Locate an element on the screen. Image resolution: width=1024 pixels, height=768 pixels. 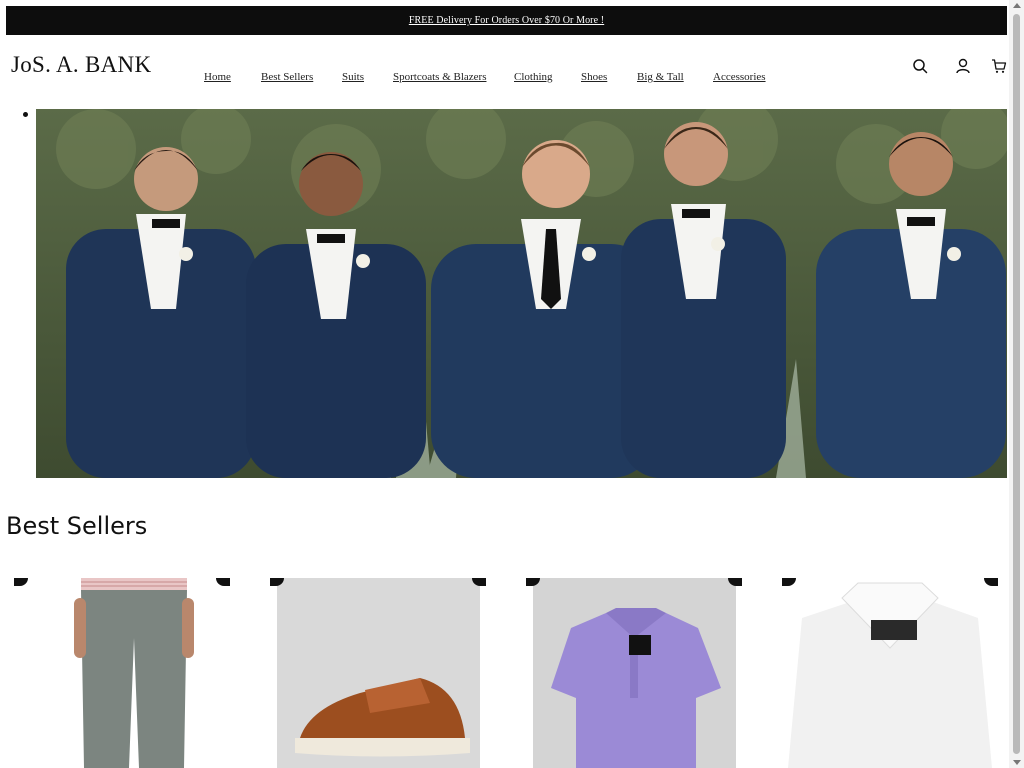
page-scrollbar is located at coordinates (1016, 384).